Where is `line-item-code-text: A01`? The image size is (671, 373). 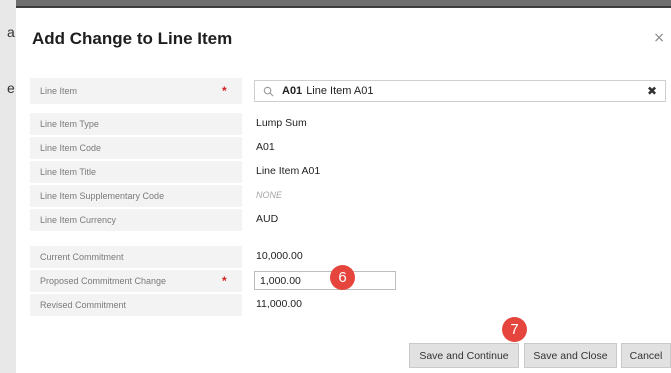
line-item-code-text: A01 is located at coordinates (292, 91).